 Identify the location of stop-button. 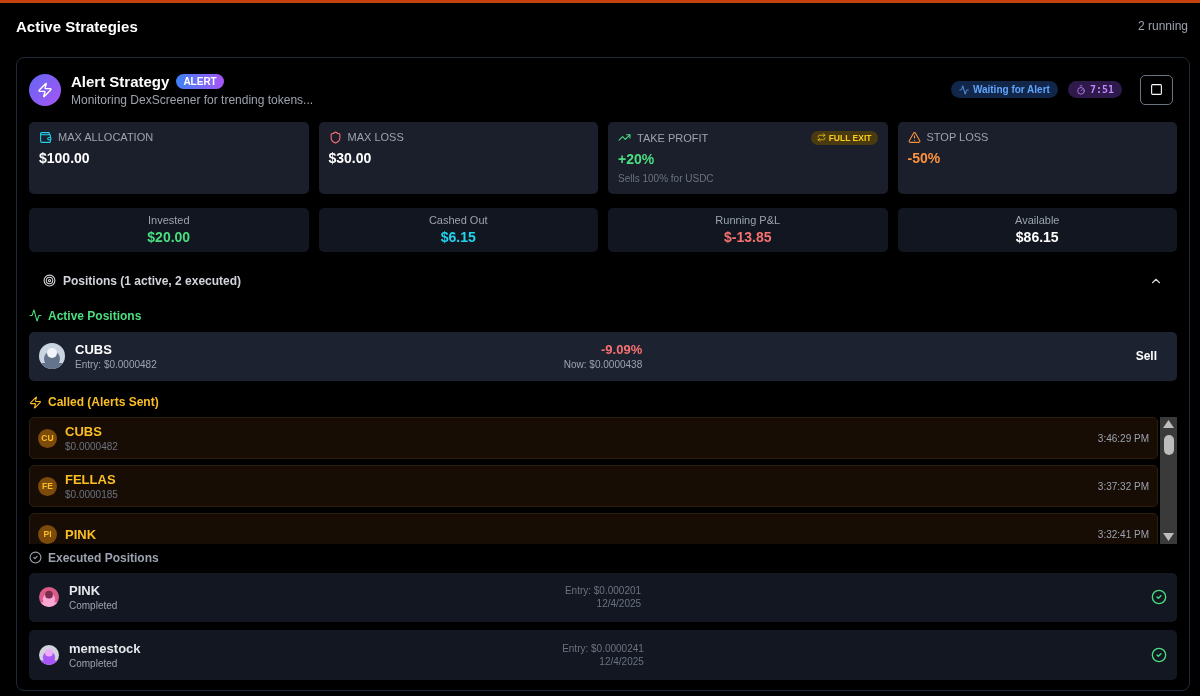
(1156, 89).